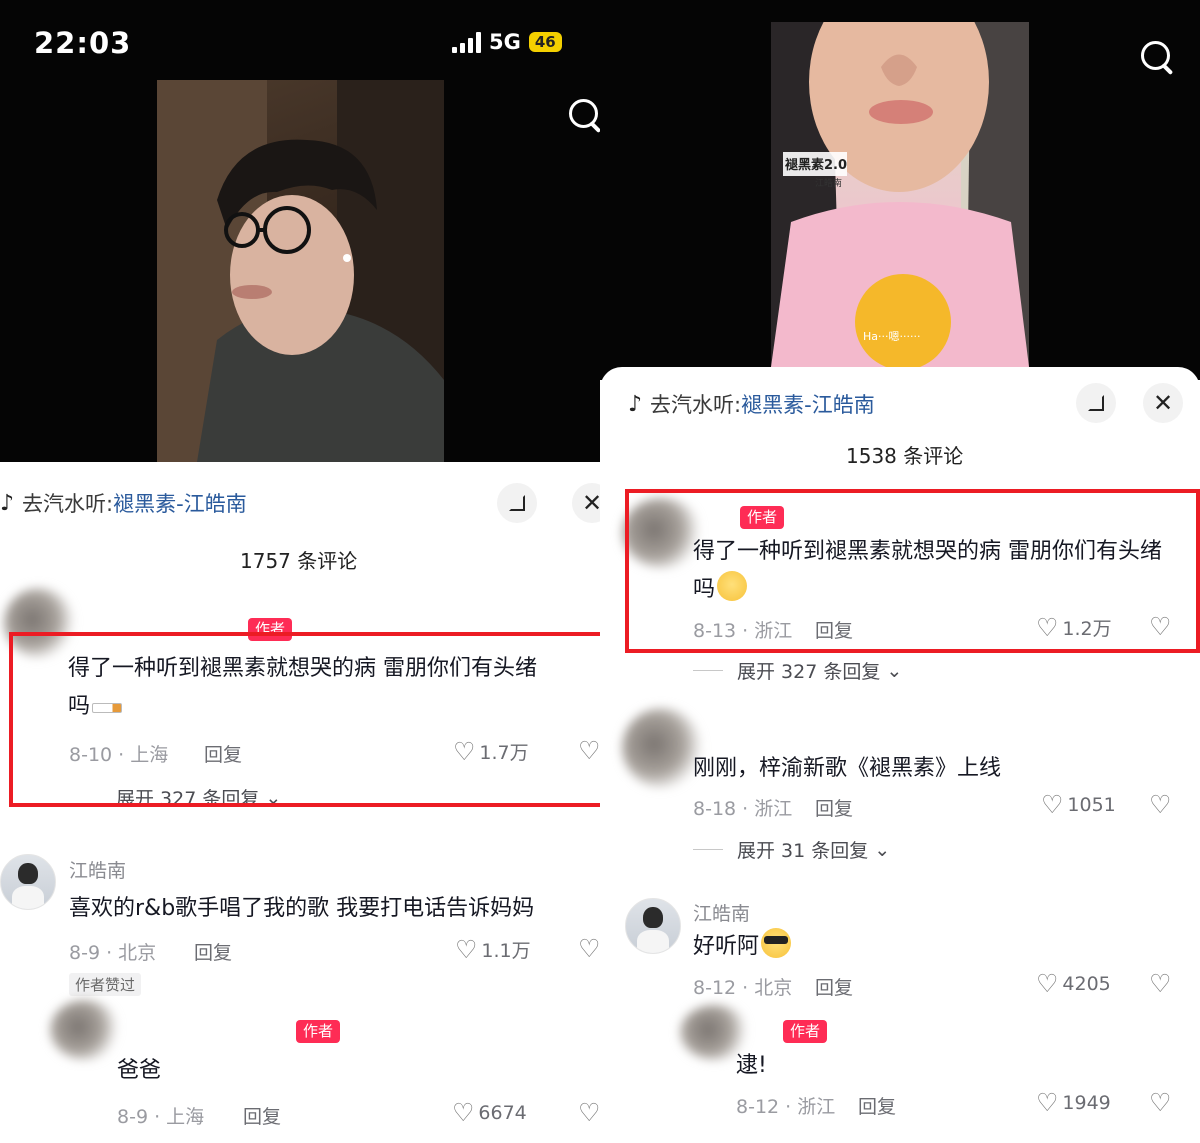 This screenshot has height=1143, width=1200. What do you see at coordinates (504, 753) in the screenshot?
I see `like-count: 1.7万` at bounding box center [504, 753].